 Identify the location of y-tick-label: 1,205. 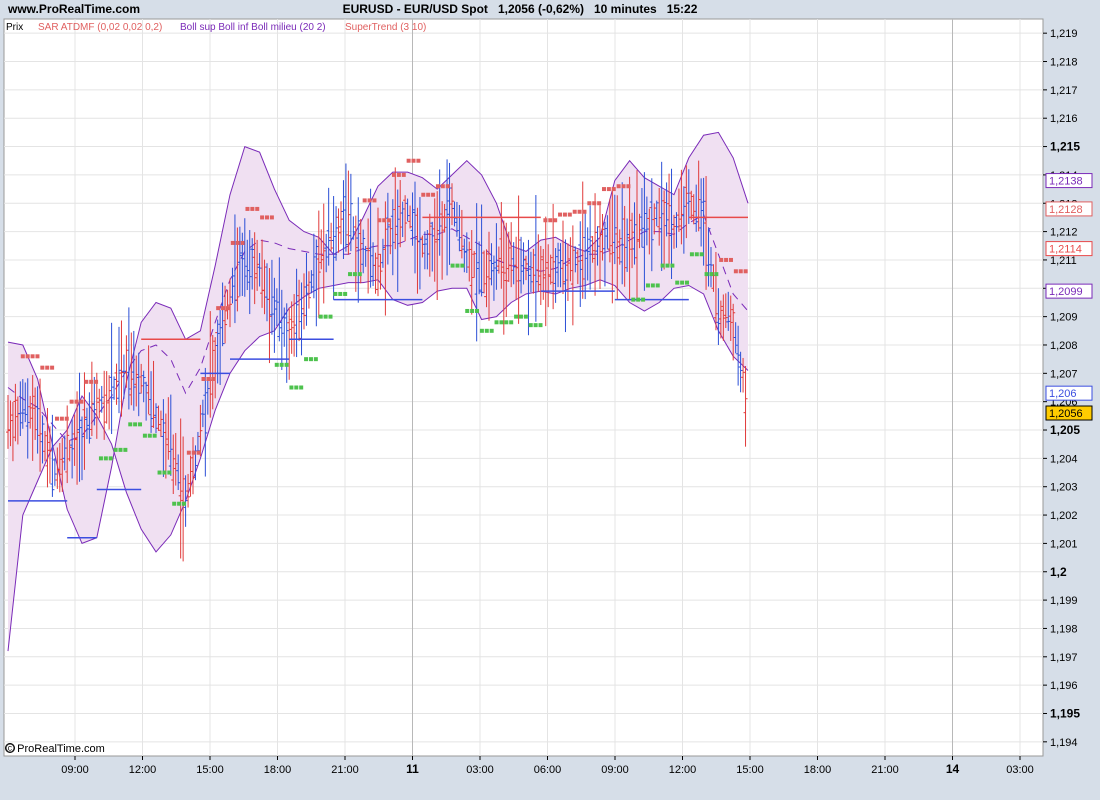
(1065, 430).